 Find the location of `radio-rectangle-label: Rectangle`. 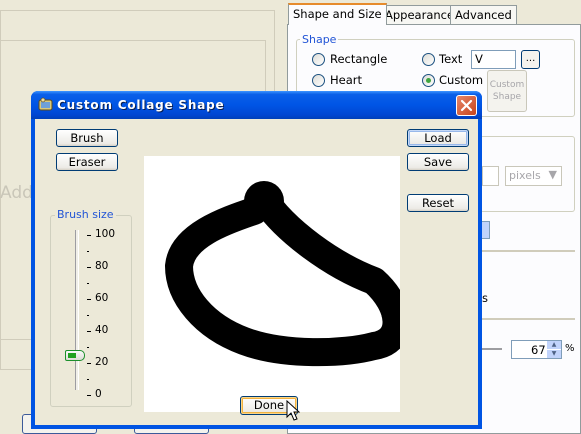

radio-rectangle-label: Rectangle is located at coordinates (359, 59).